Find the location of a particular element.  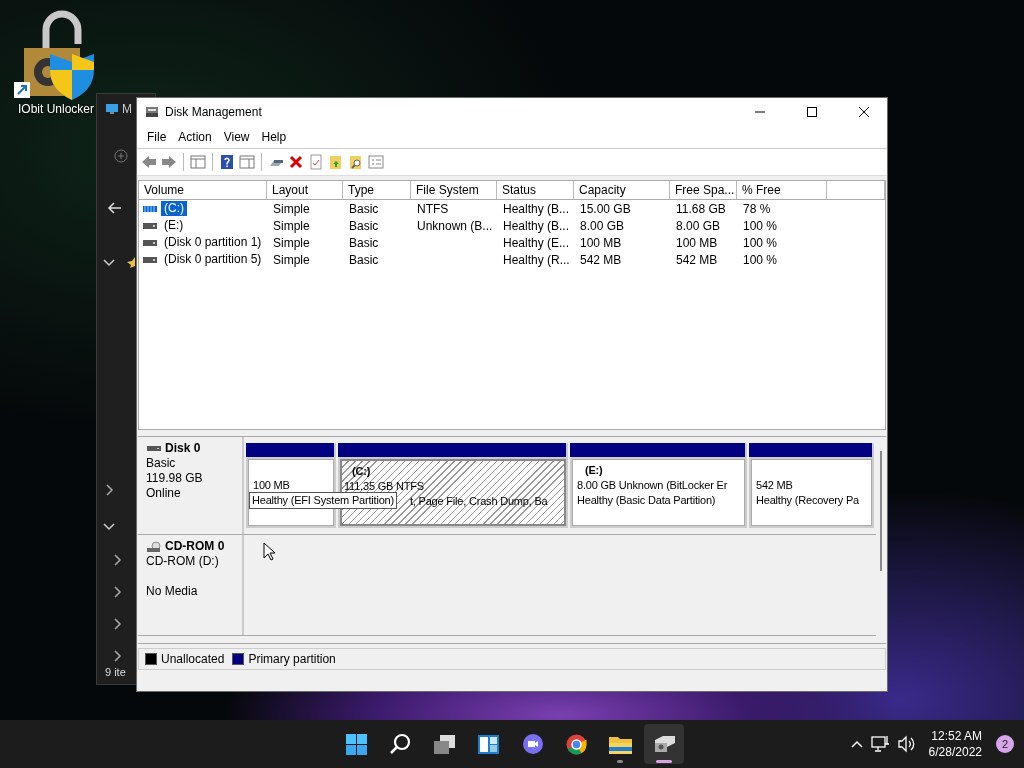

partition-label: (C:) is located at coordinates (361, 471).